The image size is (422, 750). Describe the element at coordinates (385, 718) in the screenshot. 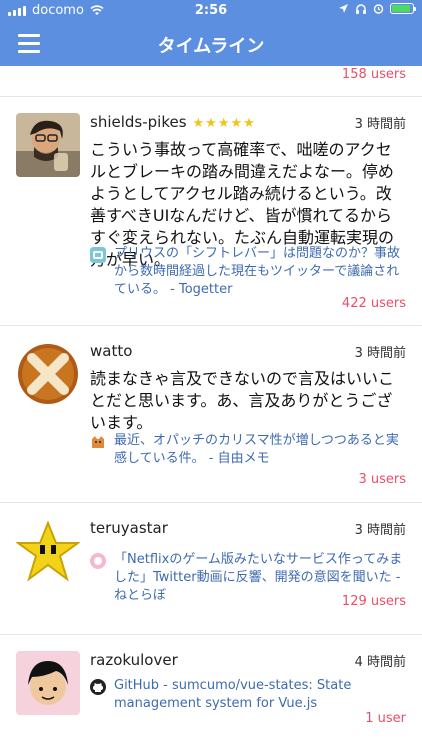

I see `users-count: 1 user` at that location.